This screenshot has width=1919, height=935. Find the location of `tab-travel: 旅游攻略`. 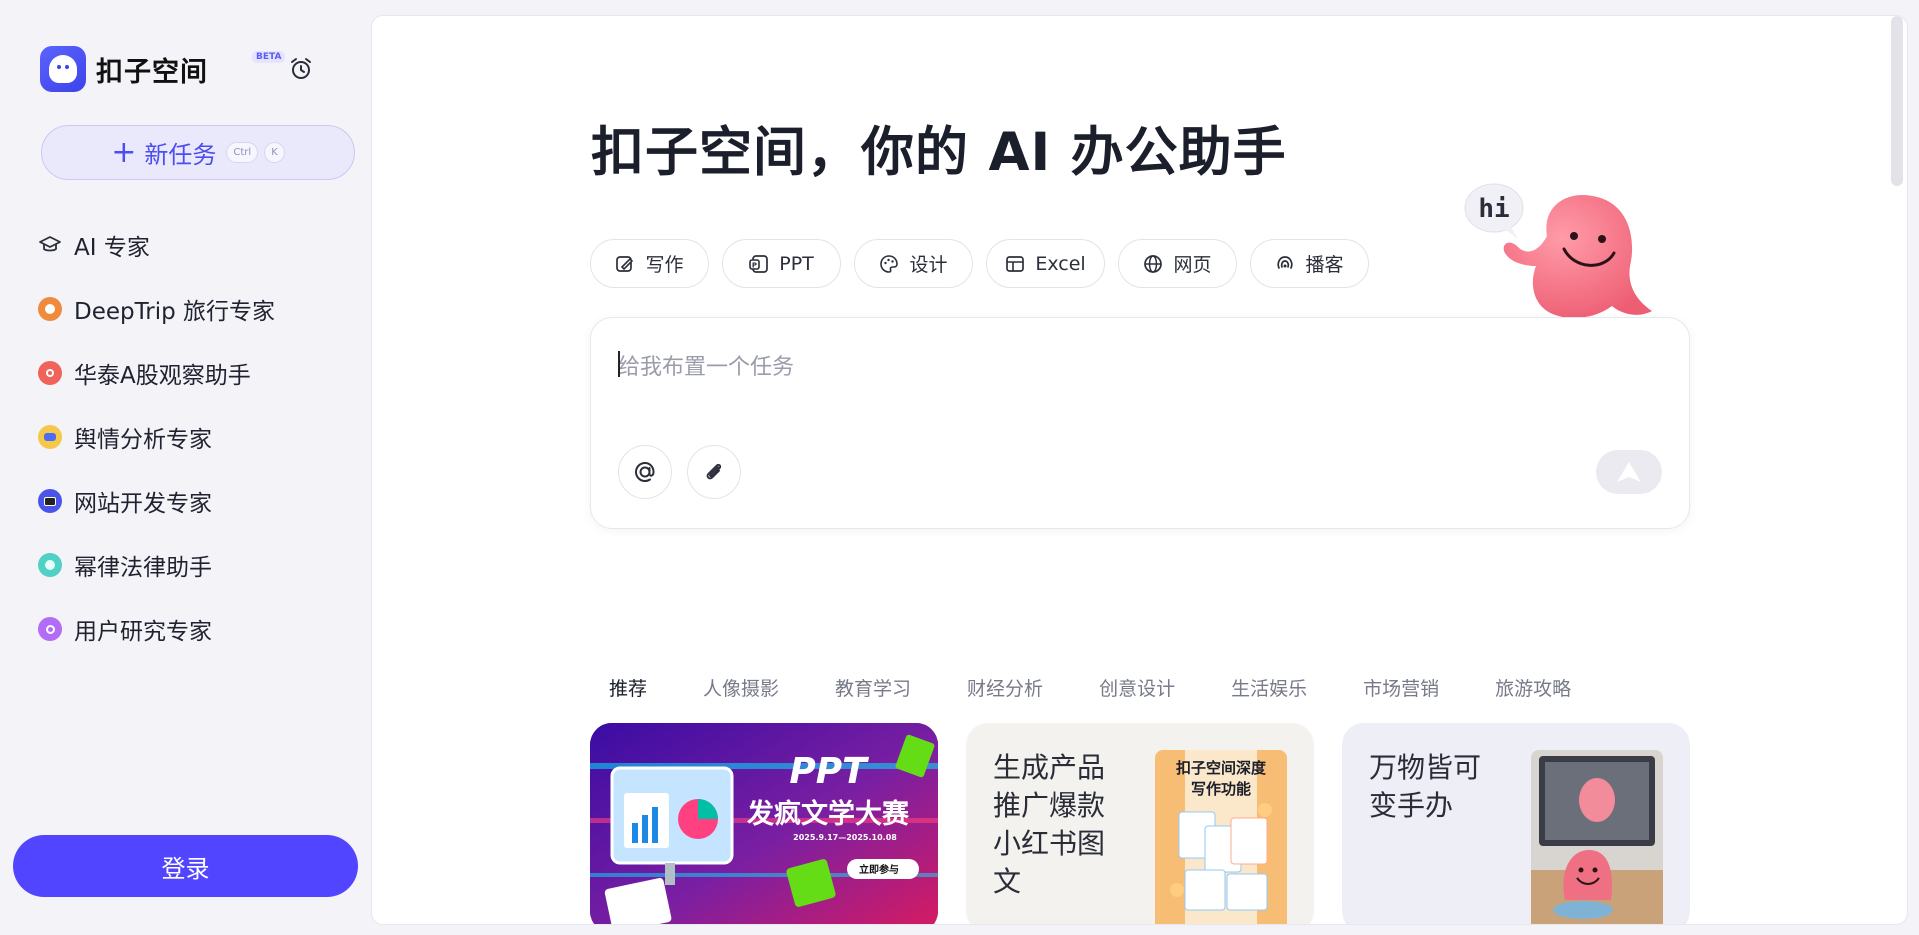

tab-travel: 旅游攻略 is located at coordinates (1533, 687).